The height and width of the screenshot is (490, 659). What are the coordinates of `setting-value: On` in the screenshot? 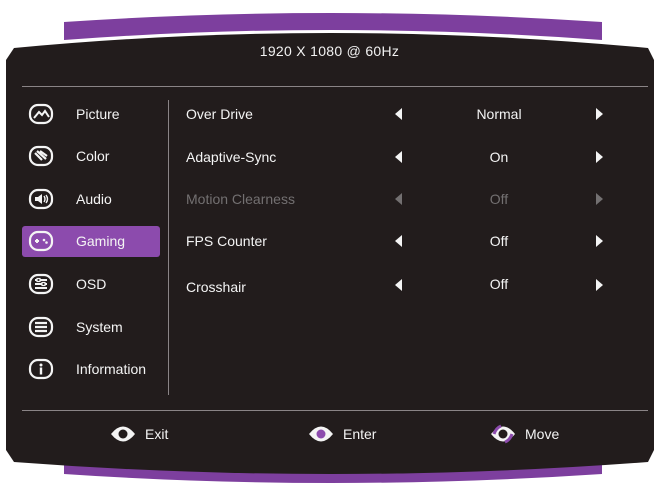 It's located at (499, 157).